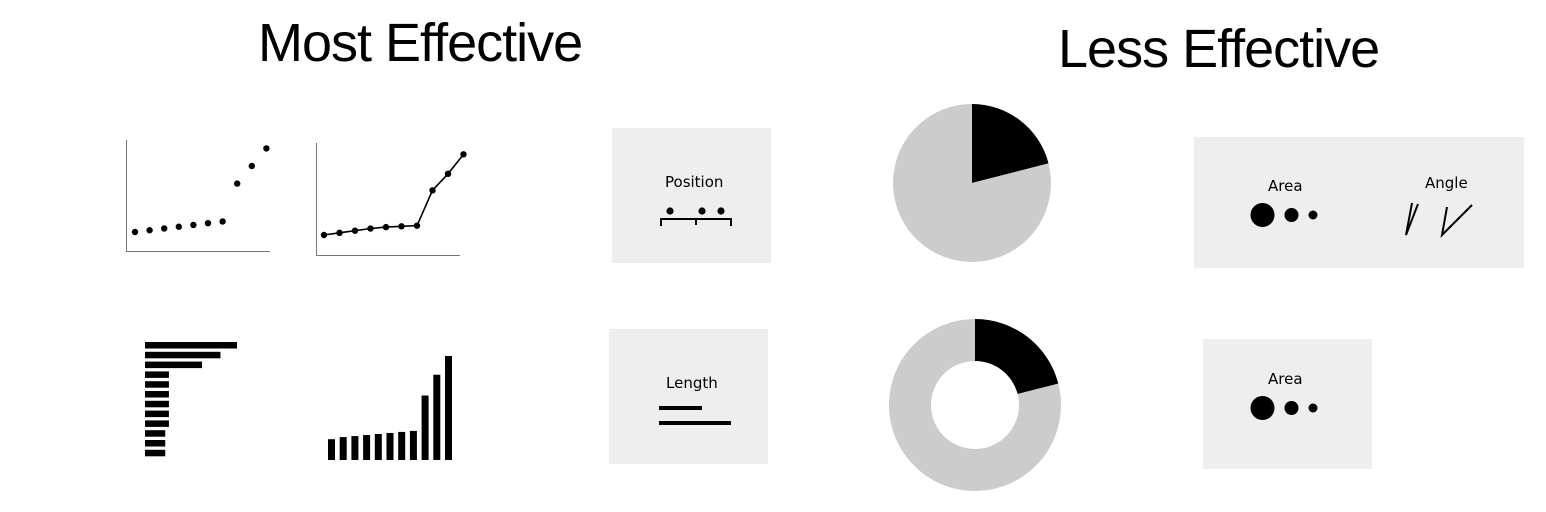  What do you see at coordinates (394, 194) in the screenshot?
I see `line-series` at bounding box center [394, 194].